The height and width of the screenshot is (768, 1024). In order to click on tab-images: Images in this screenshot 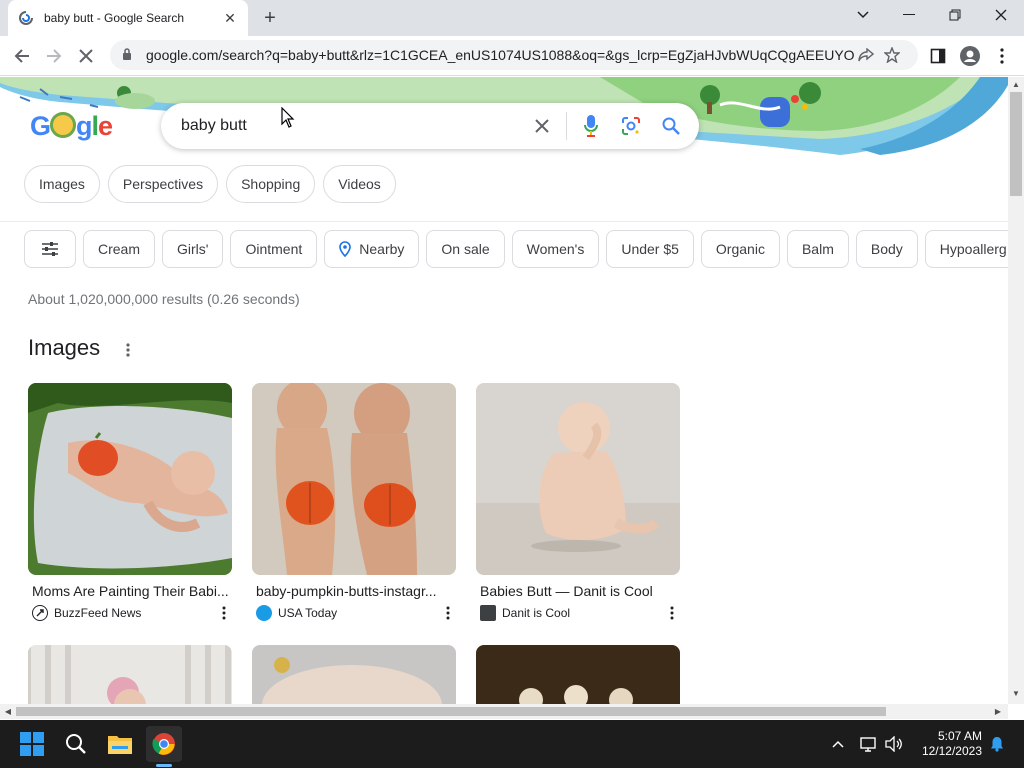, I will do `click(62, 184)`.